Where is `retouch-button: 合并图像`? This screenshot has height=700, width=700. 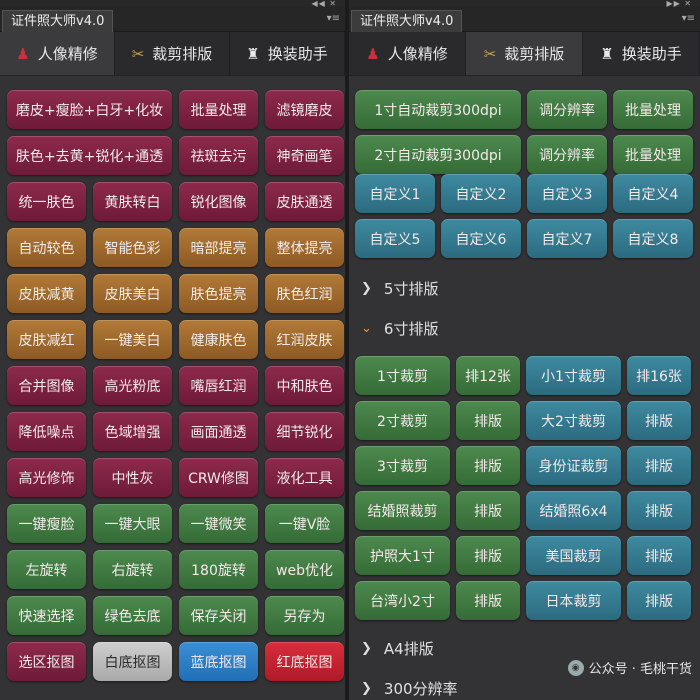
retouch-button: 合并图像 is located at coordinates (46, 385).